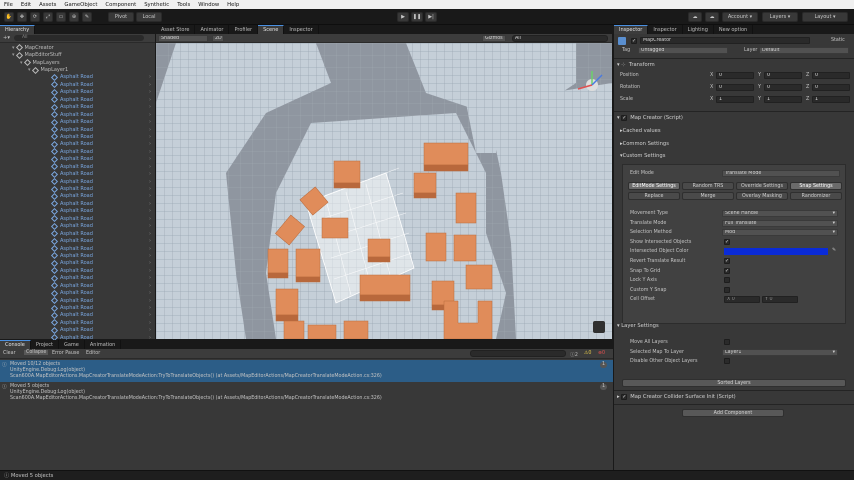  What do you see at coordinates (244, 29) in the screenshot?
I see `scene-tab-2: Profiler` at bounding box center [244, 29].